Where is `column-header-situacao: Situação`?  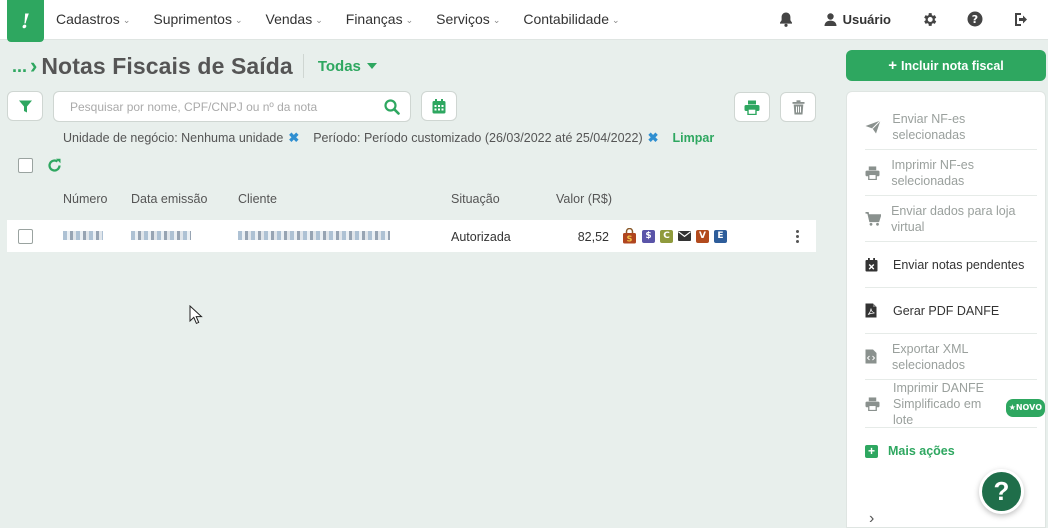 column-header-situacao: Situação is located at coordinates (475, 199).